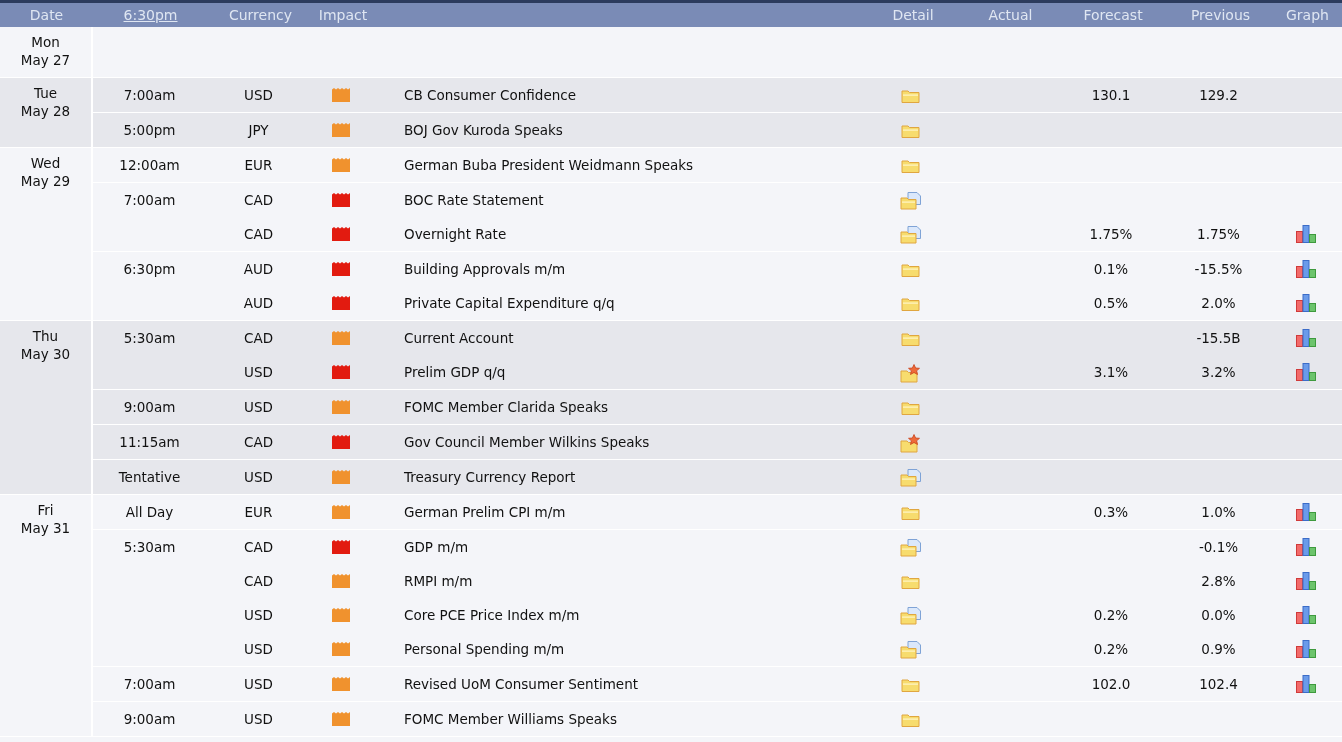 This screenshot has width=1342, height=742. What do you see at coordinates (490, 95) in the screenshot?
I see `event-title: CB Consumer Confidence` at bounding box center [490, 95].